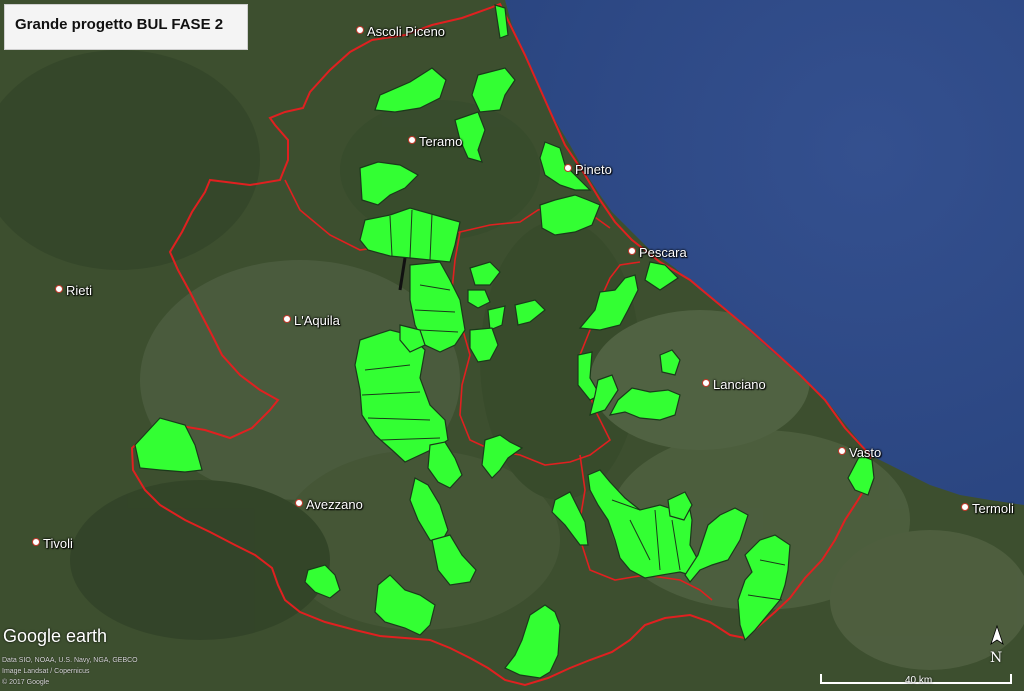 The height and width of the screenshot is (691, 1024). I want to click on place-laquila: L'Aquila, so click(311, 320).